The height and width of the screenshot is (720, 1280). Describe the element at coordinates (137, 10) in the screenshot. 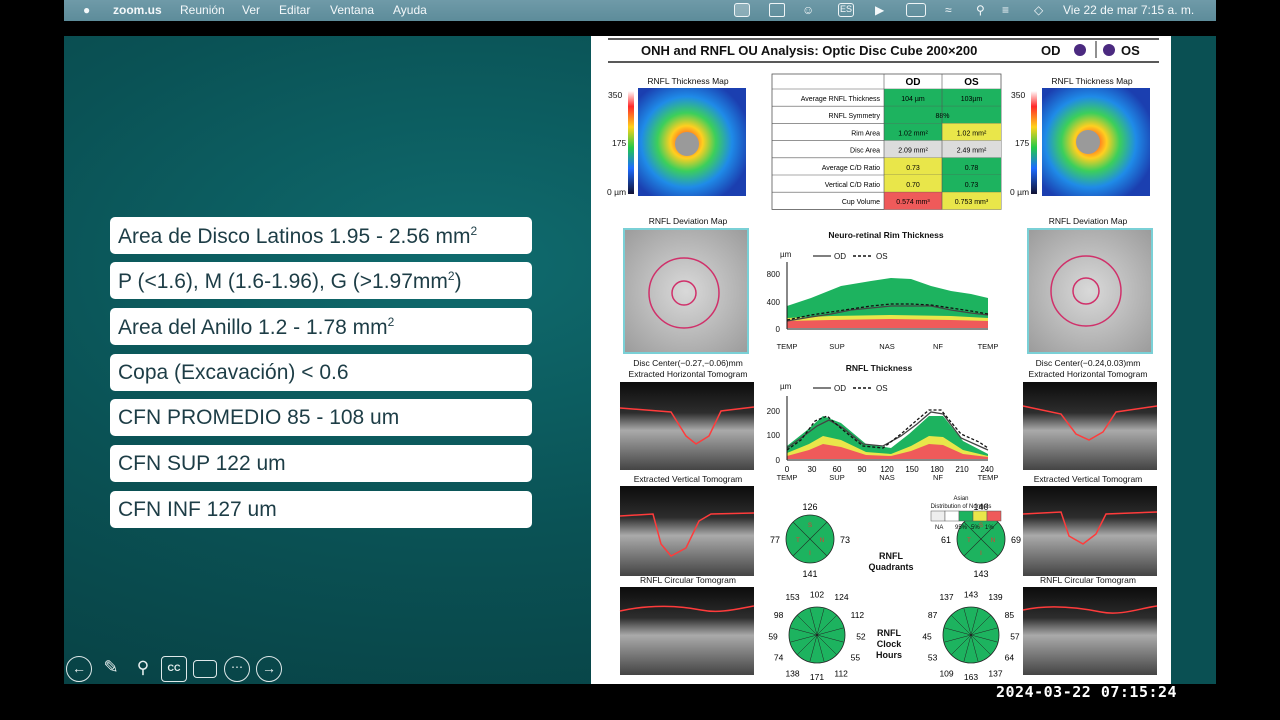

I see `menu-app-name: zoom.us` at that location.